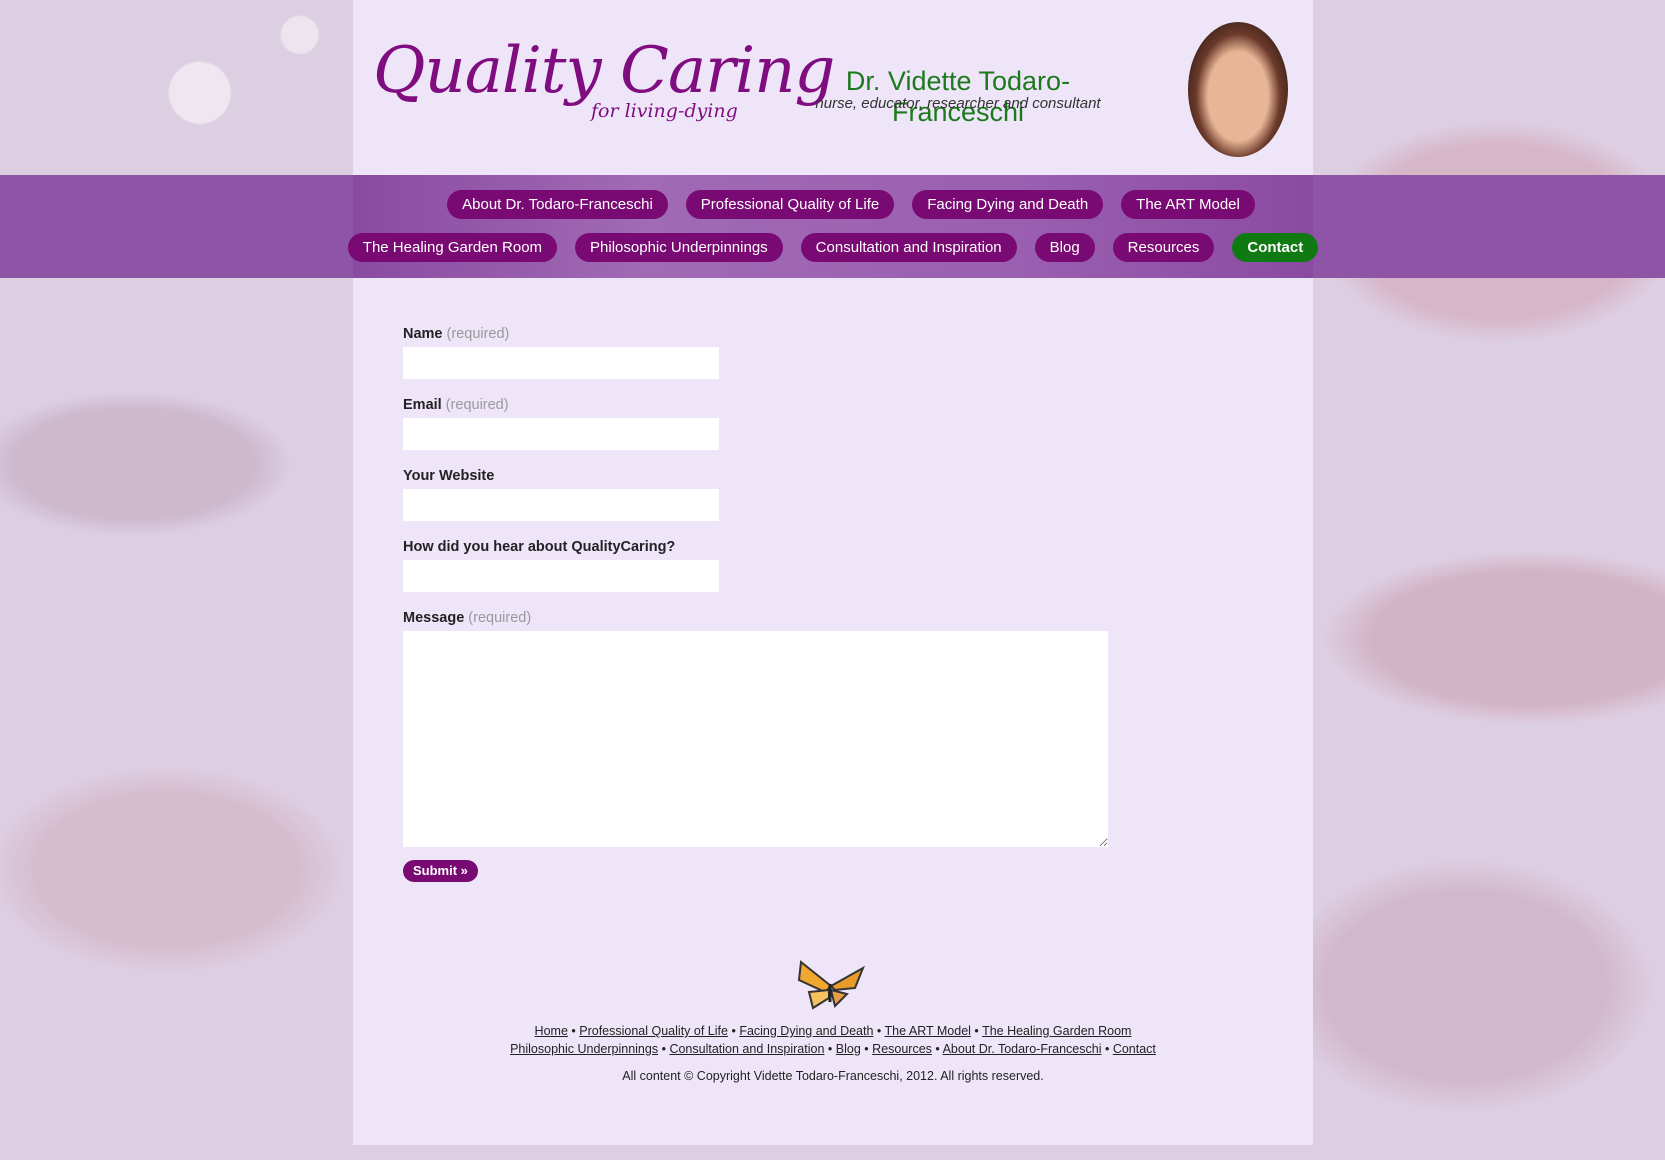 Image resolution: width=1665 pixels, height=1160 pixels. I want to click on footer-link-about: About Dr. Todaro-Franceschi, so click(1022, 1049).